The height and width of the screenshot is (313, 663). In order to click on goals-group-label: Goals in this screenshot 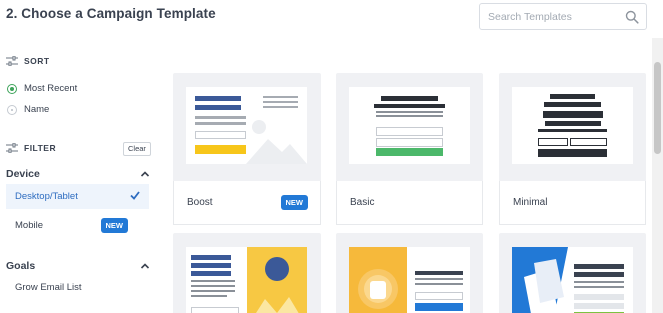, I will do `click(21, 266)`.